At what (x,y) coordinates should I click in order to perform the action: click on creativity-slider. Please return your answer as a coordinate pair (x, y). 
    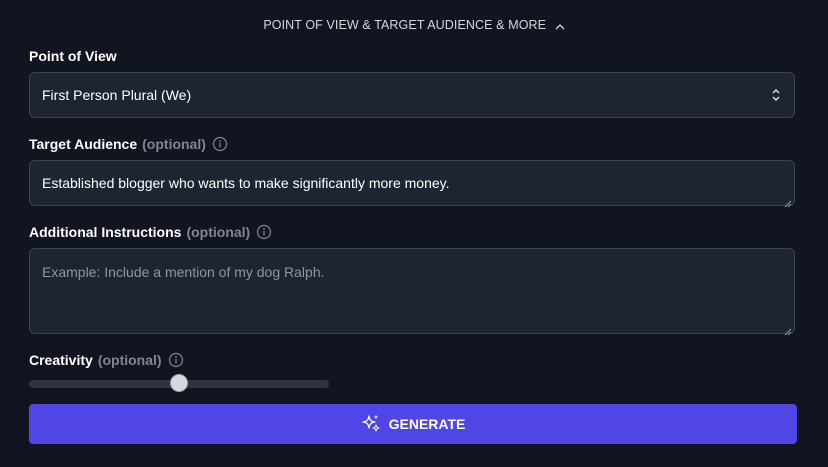
    Looking at the image, I should click on (179, 383).